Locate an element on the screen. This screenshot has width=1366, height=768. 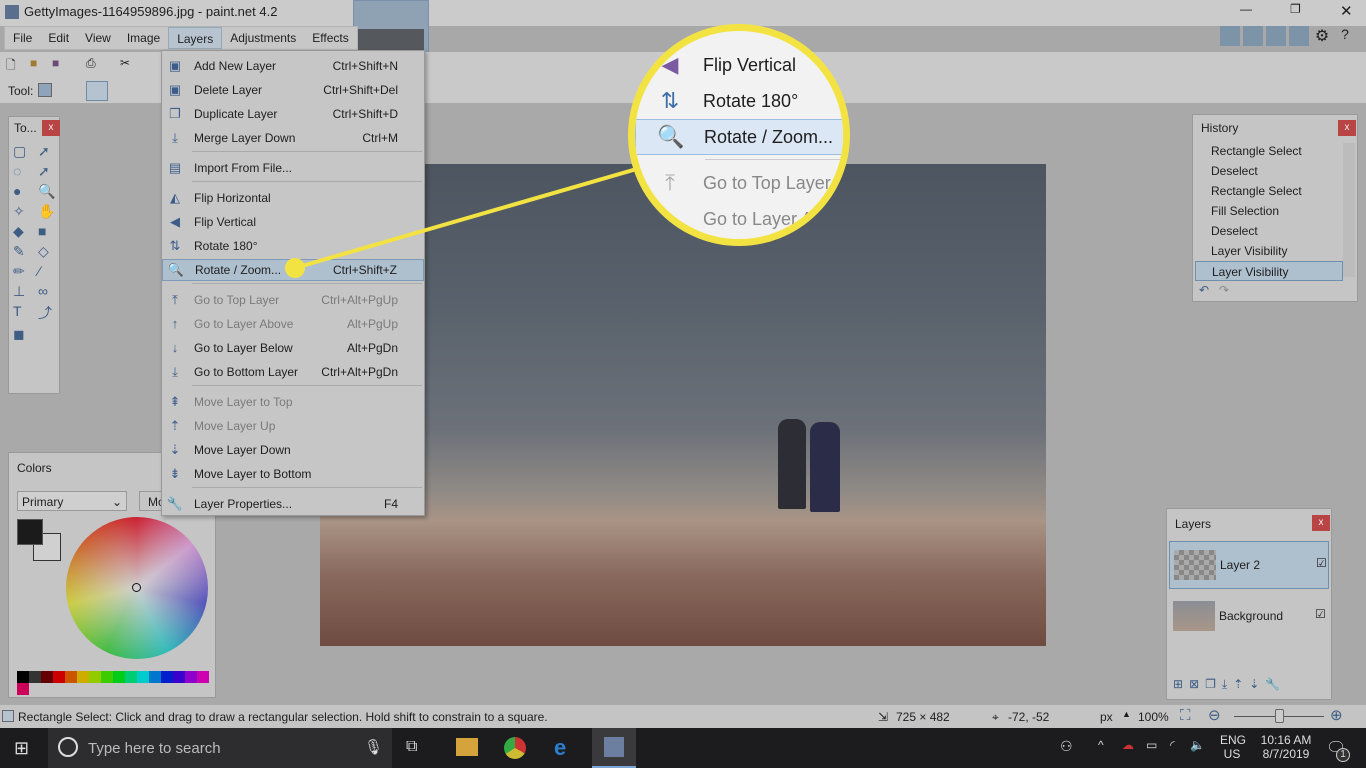
magnified-item: Go to Layer Abo is located at coordinates (768, 218).